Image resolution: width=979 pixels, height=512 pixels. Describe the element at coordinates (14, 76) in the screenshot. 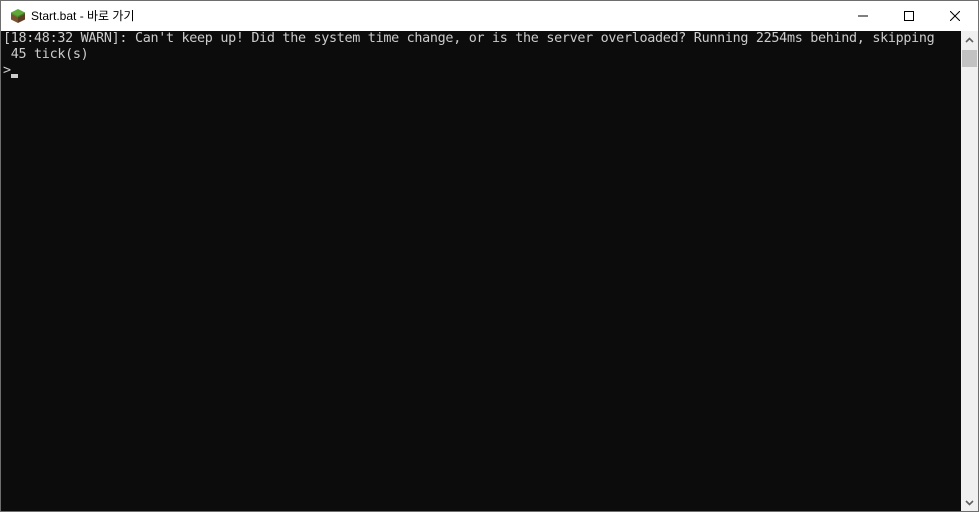

I see `text-cursor` at that location.